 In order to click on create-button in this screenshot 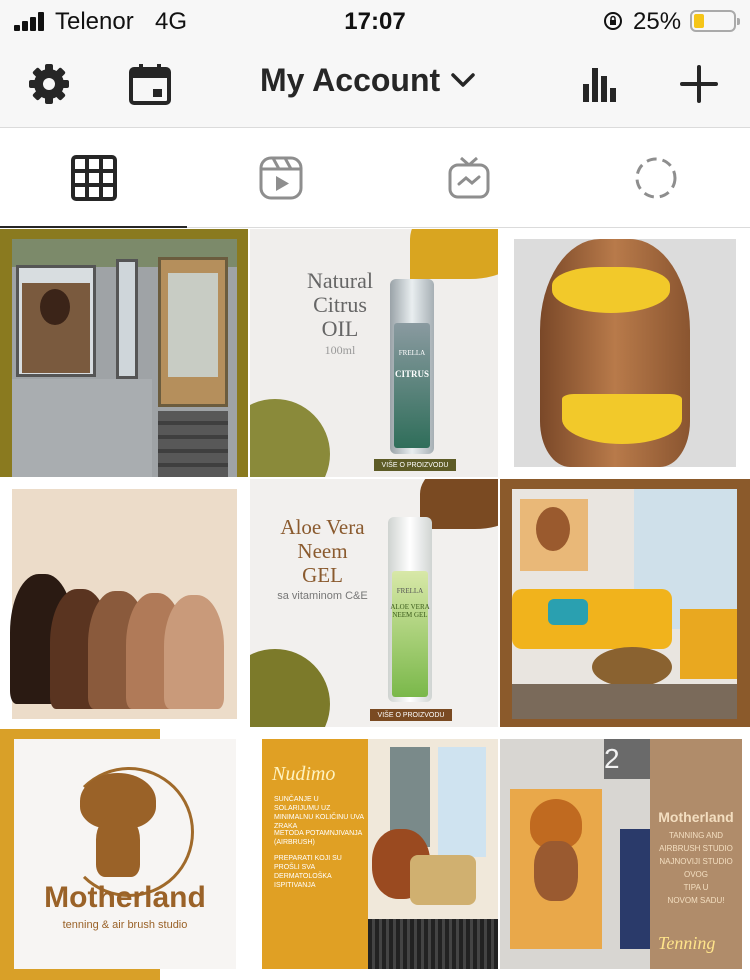, I will do `click(699, 84)`.